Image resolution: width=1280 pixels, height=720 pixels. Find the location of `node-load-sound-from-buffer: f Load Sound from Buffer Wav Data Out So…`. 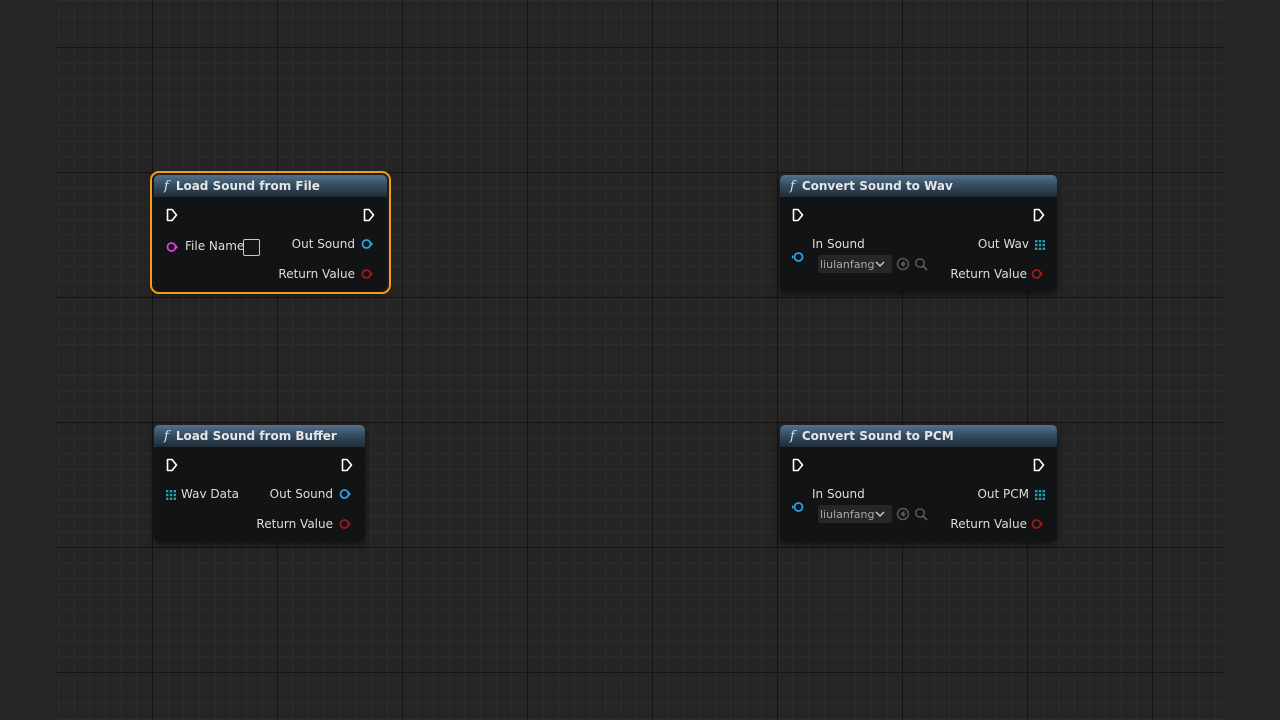

node-load-sound-from-buffer: f Load Sound from Buffer Wav Data Out So… is located at coordinates (259, 483).